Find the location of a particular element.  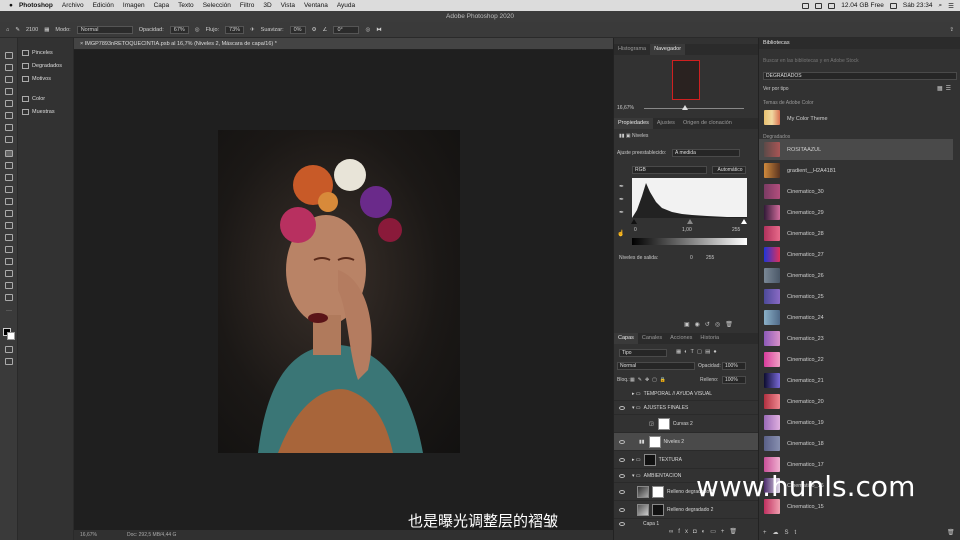

tab-origen-clonacion: Origen de clonación is located at coordinates (707, 123).